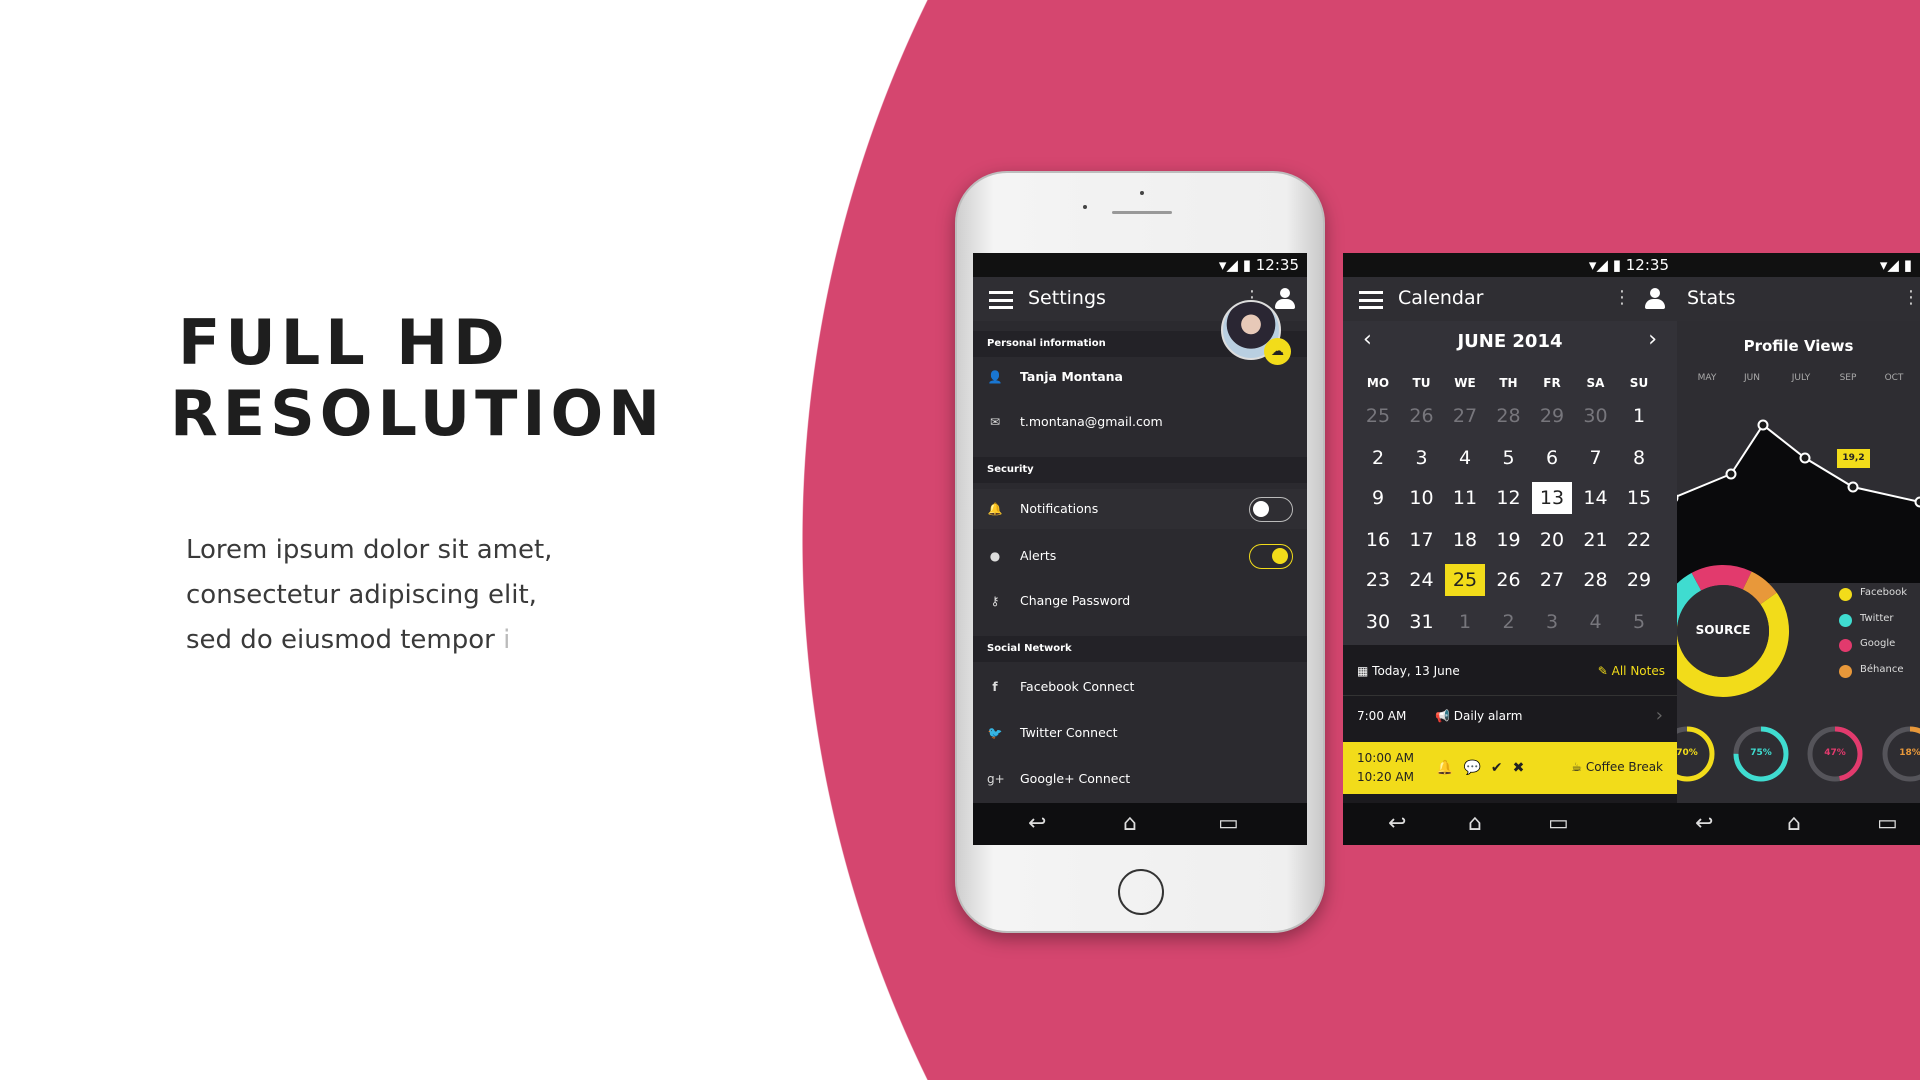 This screenshot has width=1920, height=1080. I want to click on calendar-day: 12, so click(1509, 498).